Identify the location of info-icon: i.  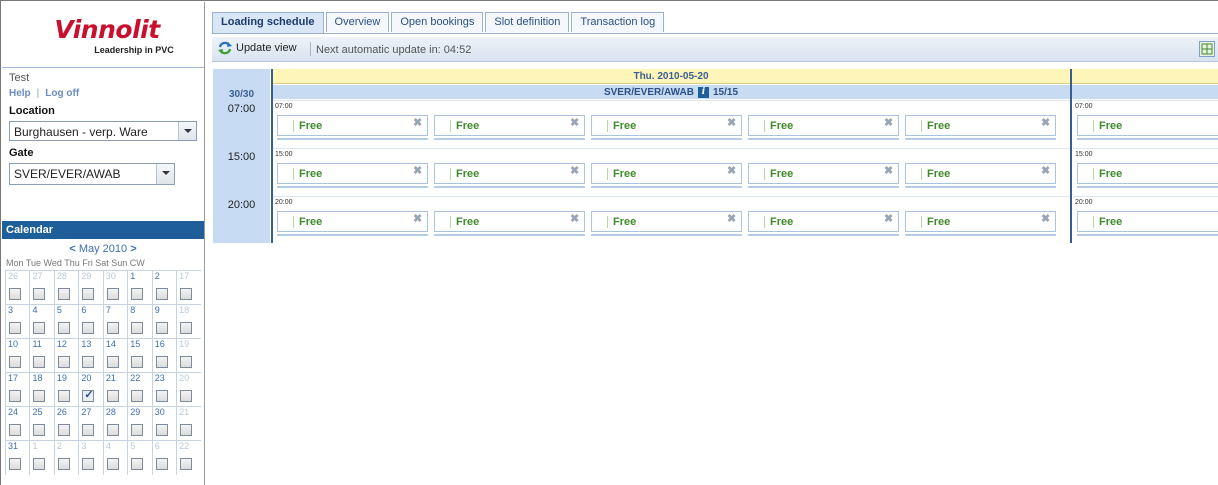
(703, 92).